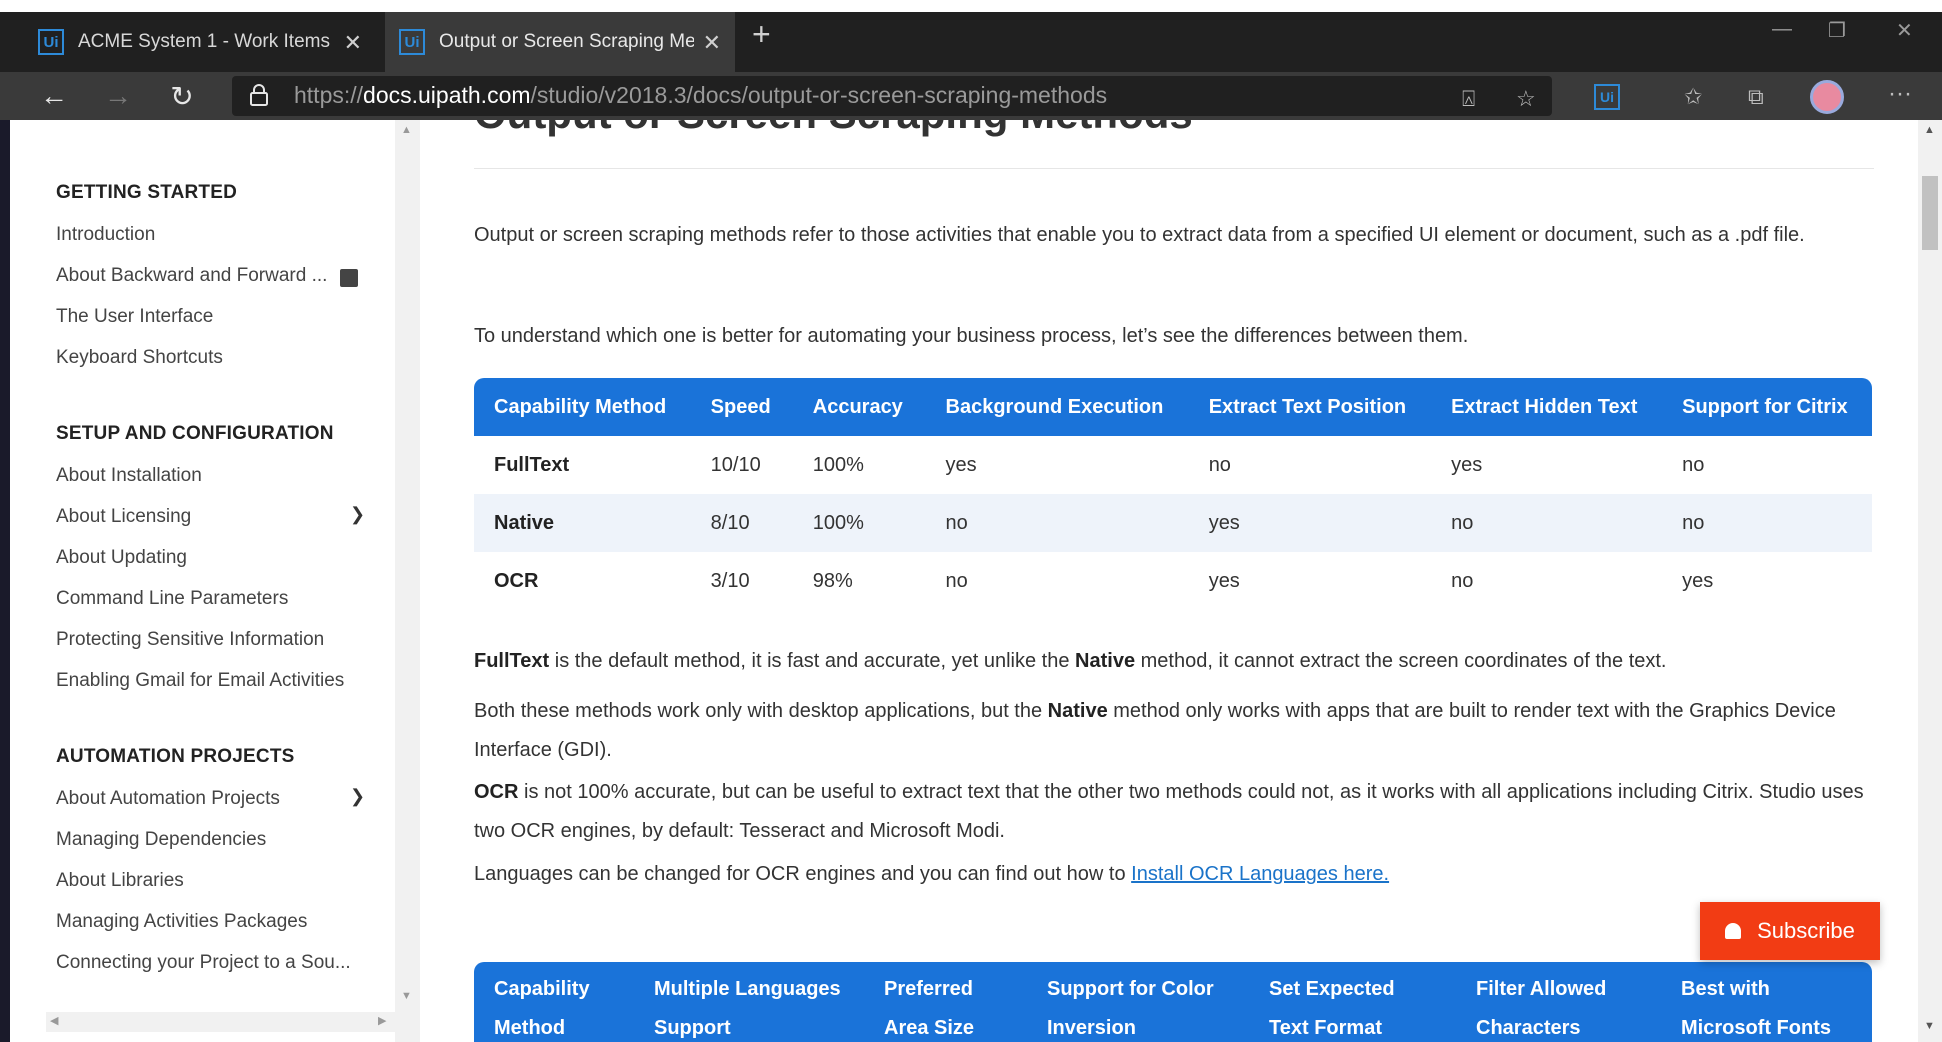 The height and width of the screenshot is (1042, 1942). I want to click on tab-acme-work-items: Ui ACME System 1 - Work Items ✕, so click(200, 42).